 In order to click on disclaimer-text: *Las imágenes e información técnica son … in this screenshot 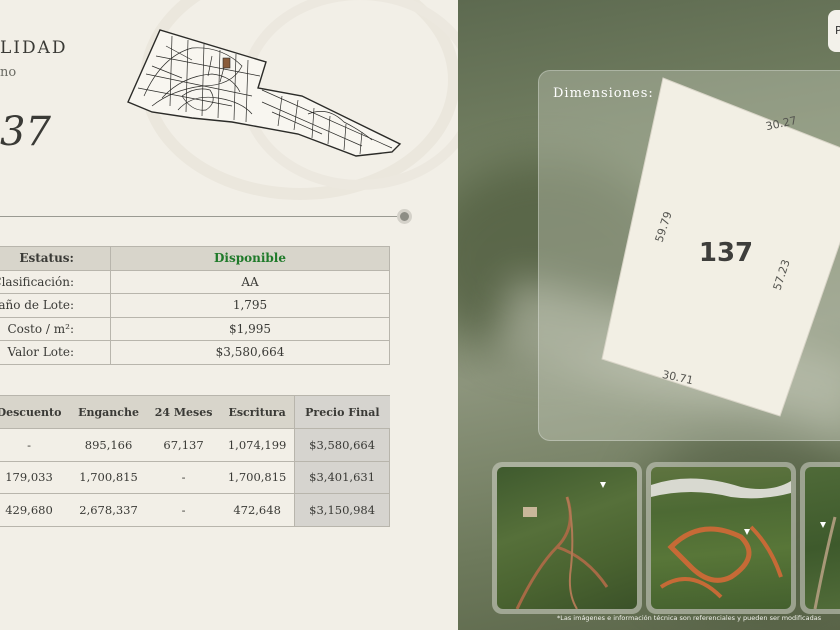, I will do `click(689, 618)`.